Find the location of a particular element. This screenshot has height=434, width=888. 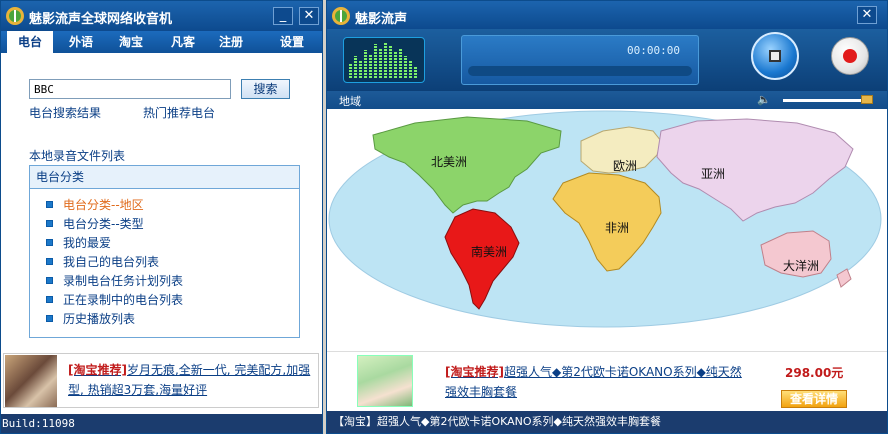

search-input is located at coordinates (130, 89).